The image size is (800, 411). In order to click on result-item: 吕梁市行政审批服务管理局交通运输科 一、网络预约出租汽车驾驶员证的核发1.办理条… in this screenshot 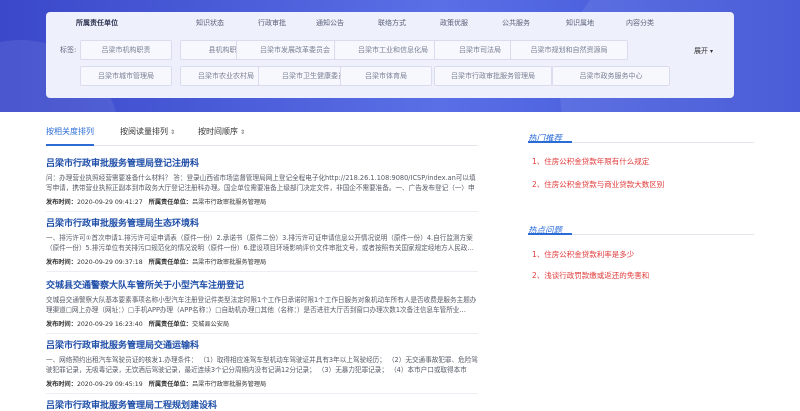, I will do `click(262, 366)`.